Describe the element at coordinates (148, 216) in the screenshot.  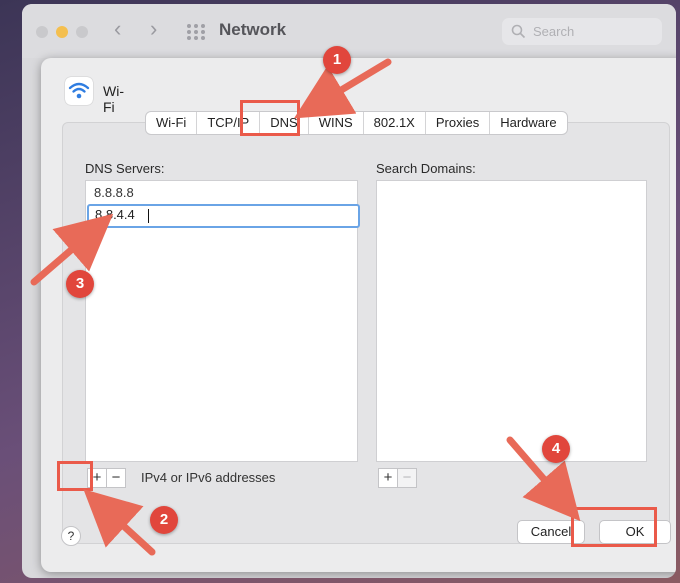
I see `text-caret` at that location.